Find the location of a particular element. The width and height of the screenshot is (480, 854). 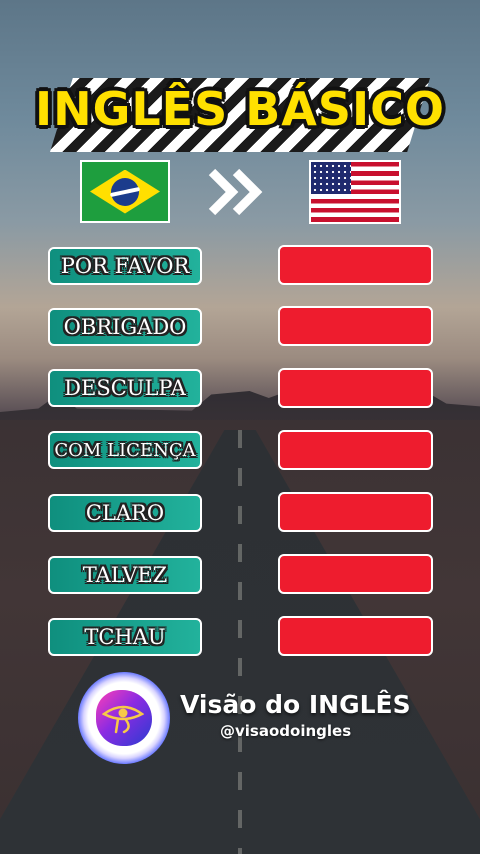

phrase-label: POR FAVOR is located at coordinates (125, 266).